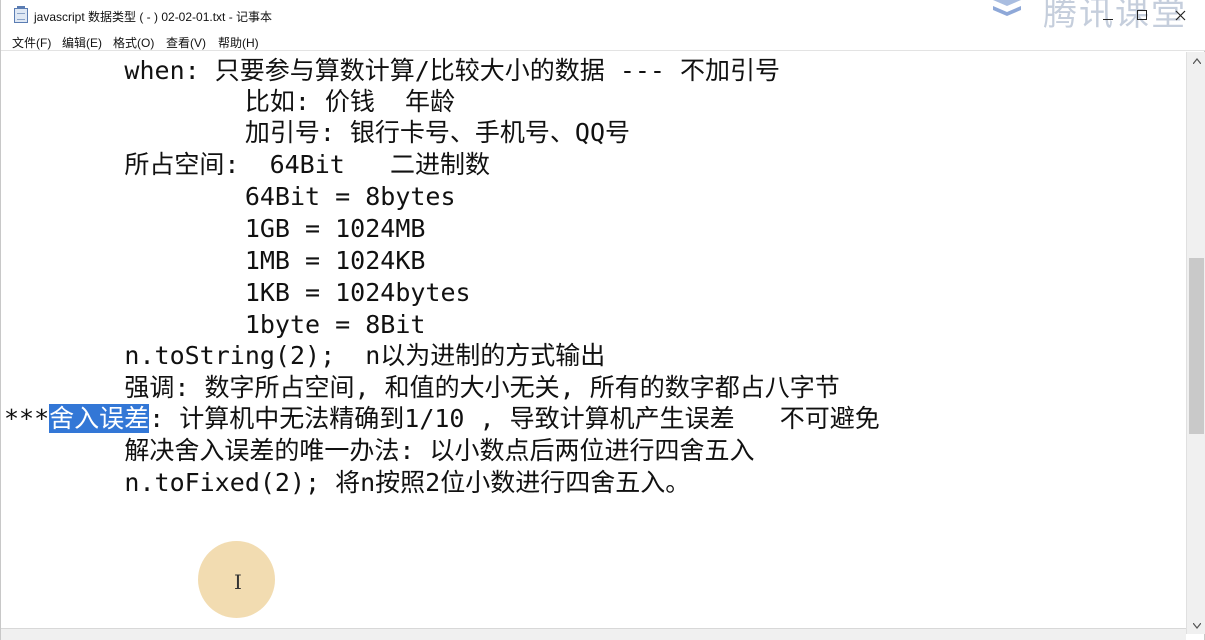 The height and width of the screenshot is (640, 1205). Describe the element at coordinates (27, 418) in the screenshot. I see `line-prefix: ***` at that location.